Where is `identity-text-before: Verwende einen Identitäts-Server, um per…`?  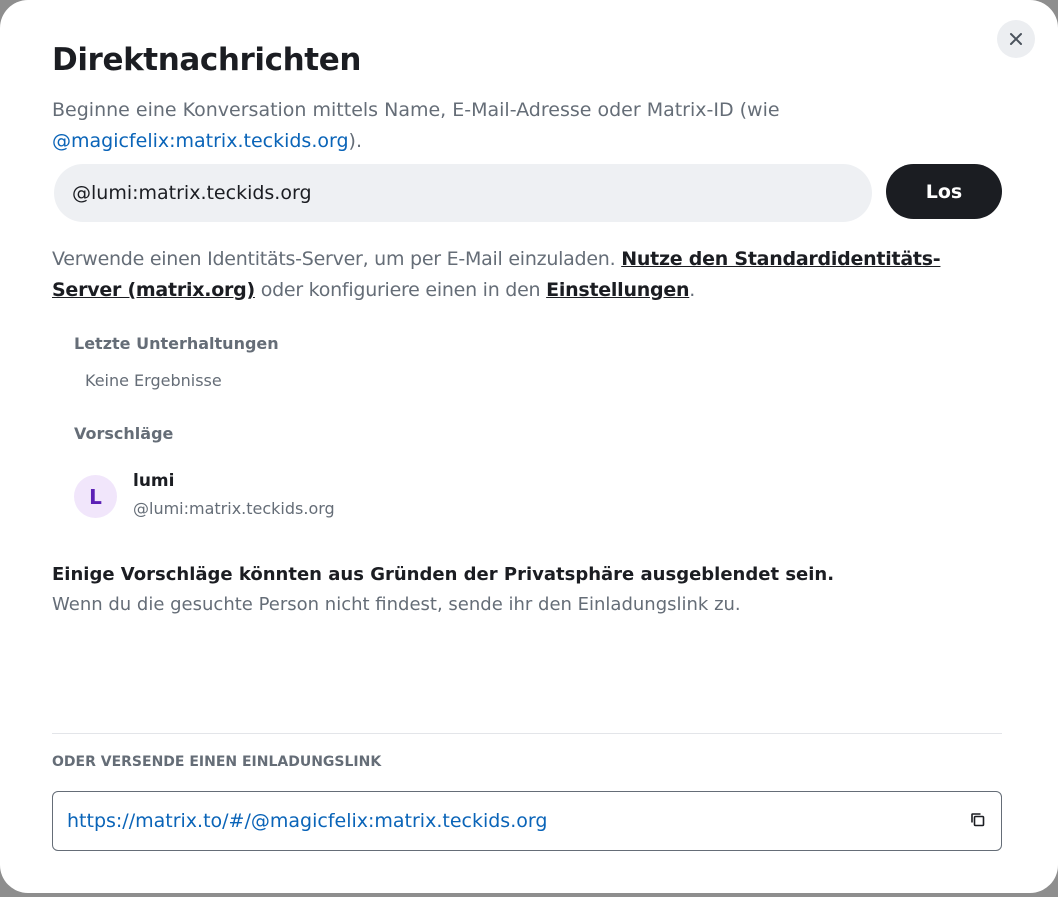 identity-text-before: Verwende einen Identitäts-Server, um per… is located at coordinates (334, 259).